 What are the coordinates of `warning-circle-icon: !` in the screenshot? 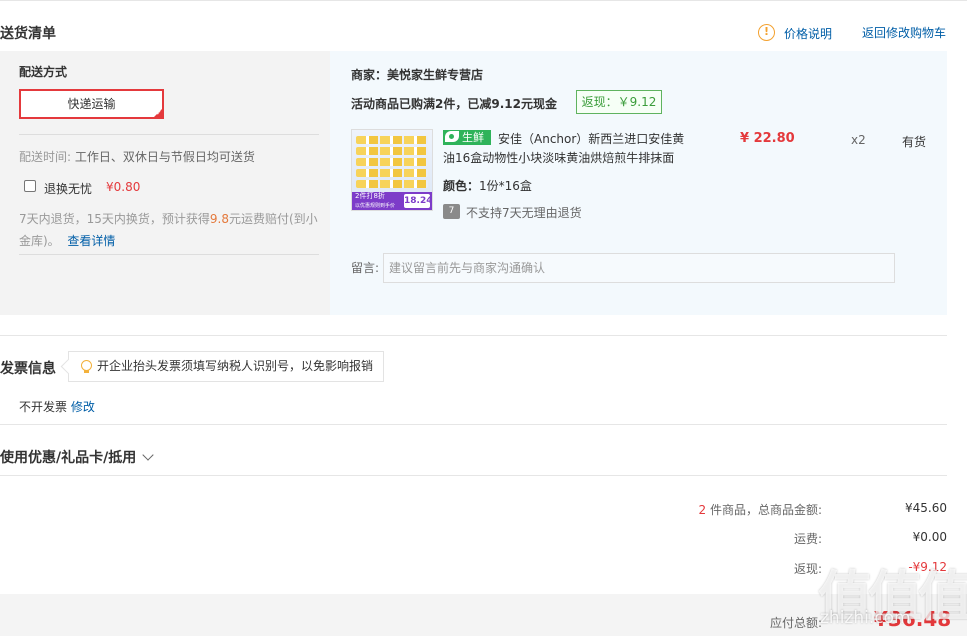 It's located at (766, 32).